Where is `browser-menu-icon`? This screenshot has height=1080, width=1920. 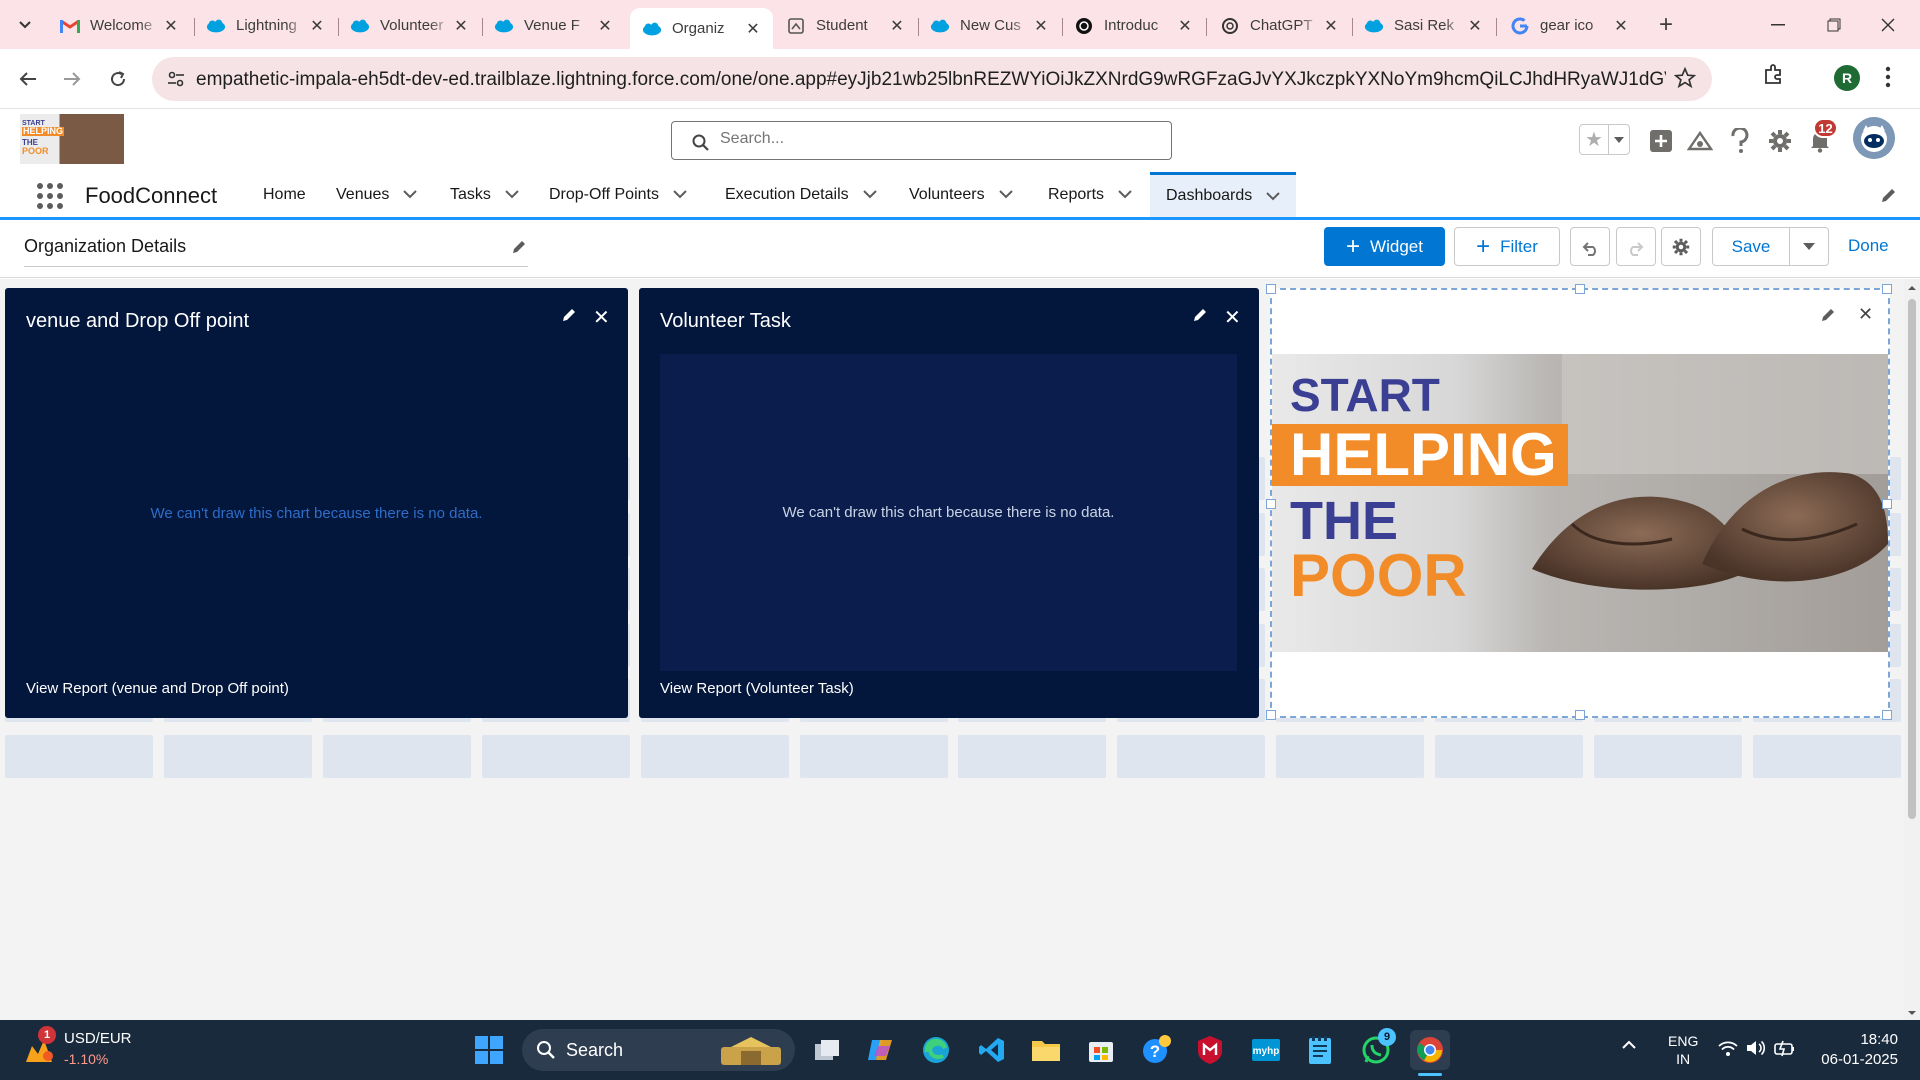 browser-menu-icon is located at coordinates (1888, 77).